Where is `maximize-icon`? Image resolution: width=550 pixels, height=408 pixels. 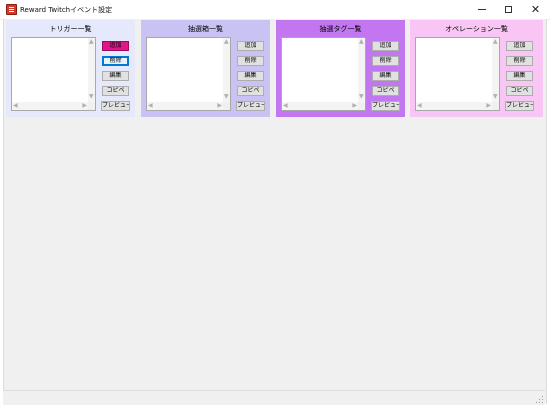
maximize-icon is located at coordinates (508, 9).